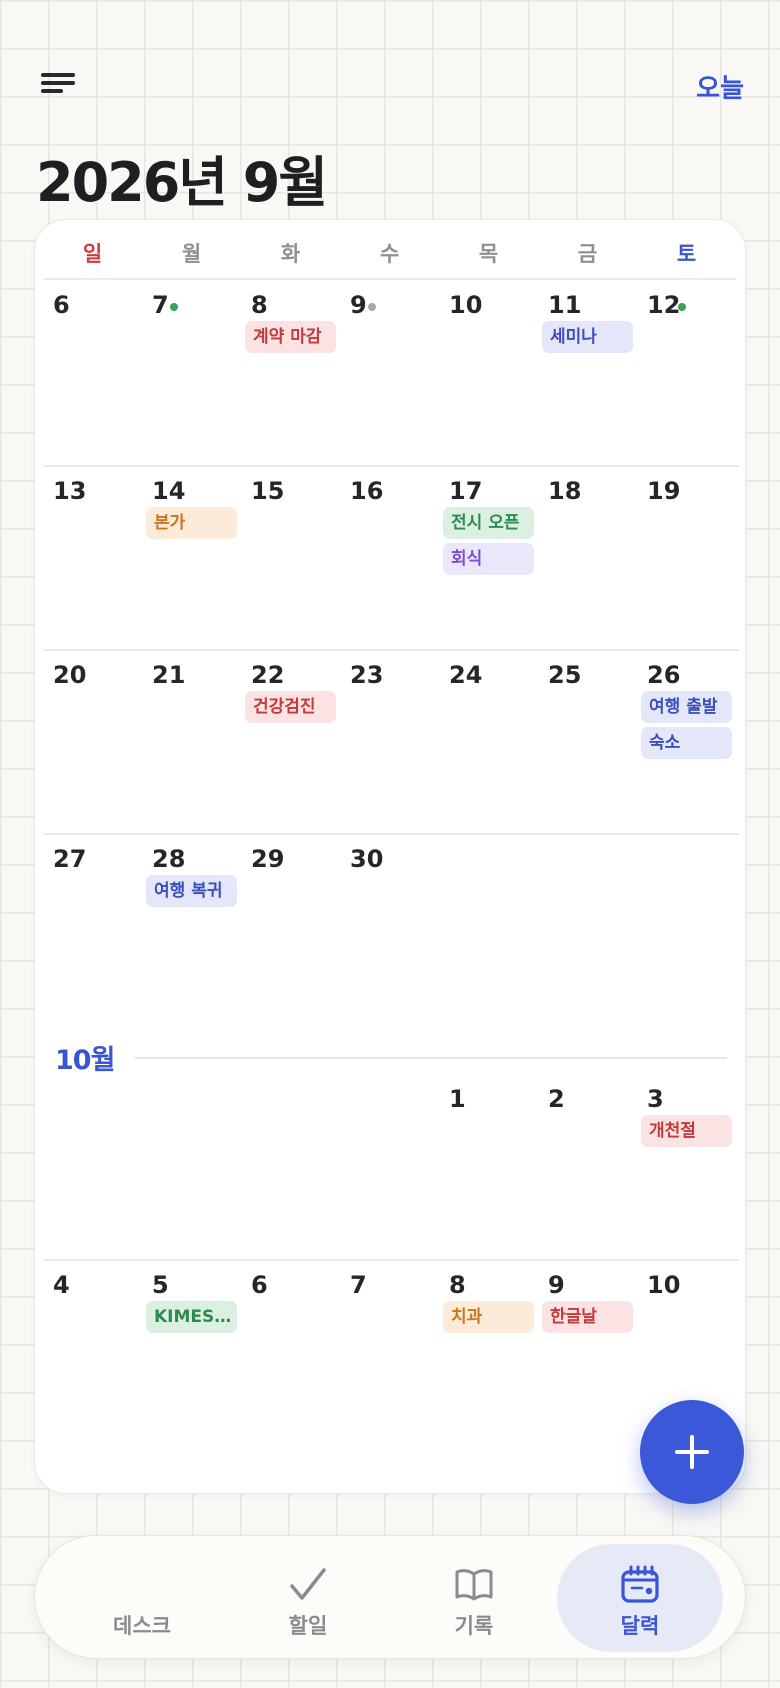 The width and height of the screenshot is (780, 1688). I want to click on tab-todo: 할일, so click(308, 1598).